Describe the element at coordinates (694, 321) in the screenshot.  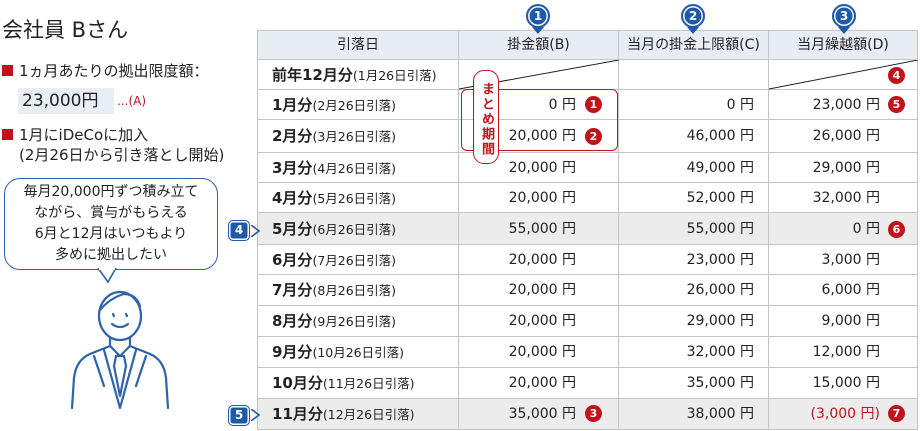
I see `cell-limit: 29,000 円` at that location.